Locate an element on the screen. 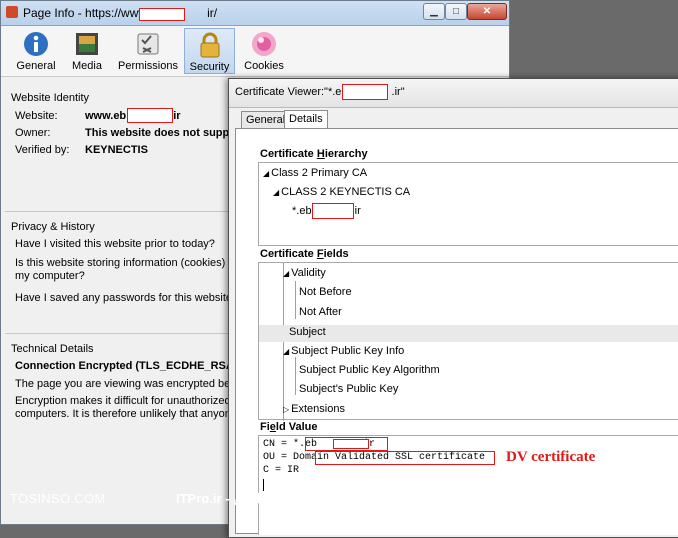 The width and height of the screenshot is (678, 538). connection-status: Connection Encrypted (TLS_ECDHE_RSA_WI is located at coordinates (134, 366).